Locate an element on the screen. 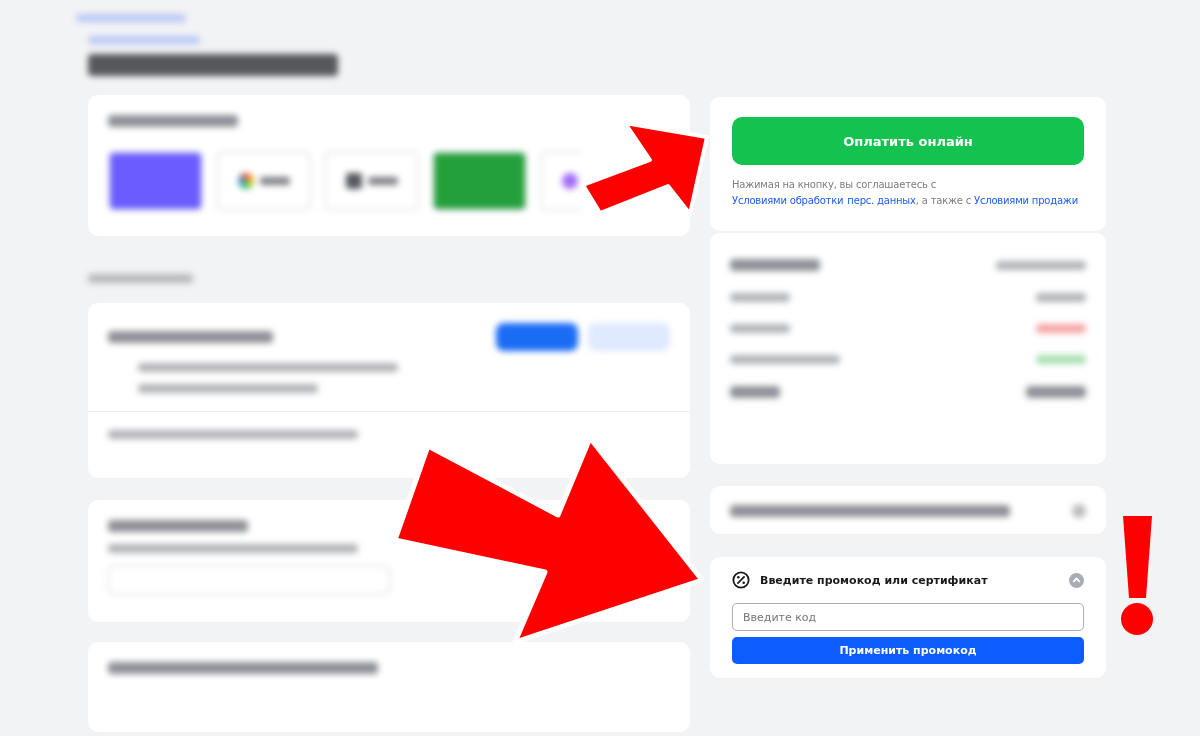  percent-icon is located at coordinates (741, 580).